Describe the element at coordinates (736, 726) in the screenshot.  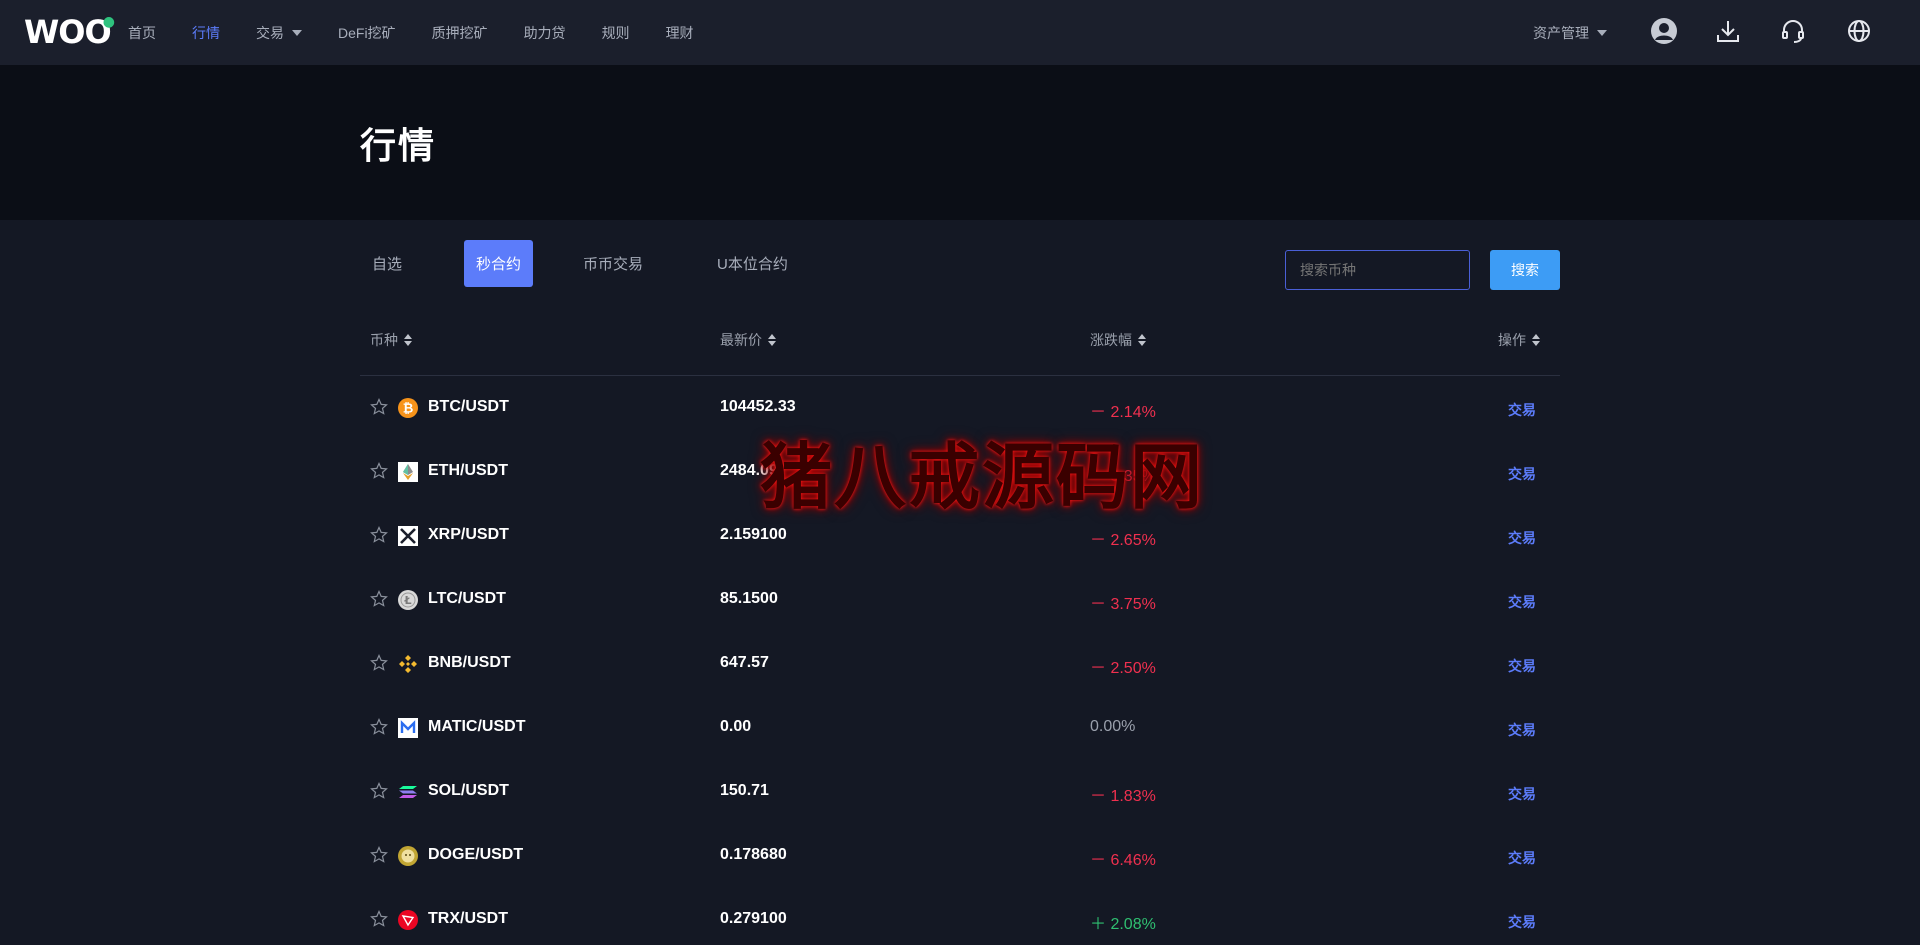
I see `last-price: 0.00` at that location.